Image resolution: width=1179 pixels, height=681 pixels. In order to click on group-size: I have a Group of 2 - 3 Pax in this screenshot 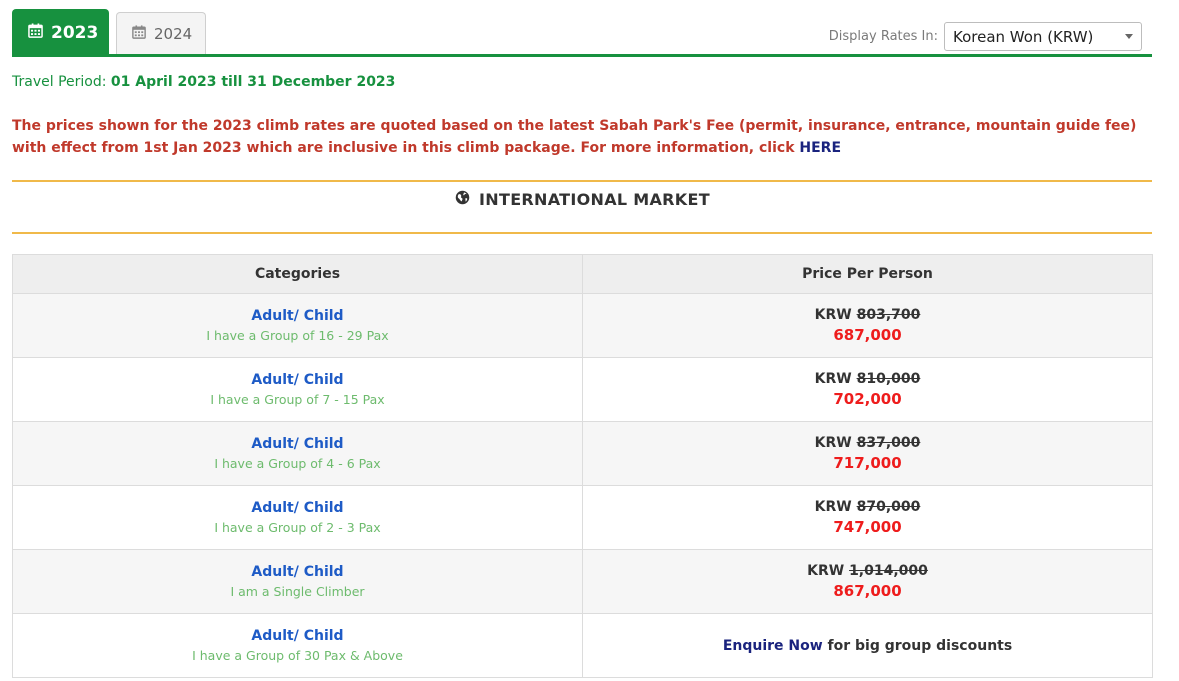, I will do `click(297, 527)`.